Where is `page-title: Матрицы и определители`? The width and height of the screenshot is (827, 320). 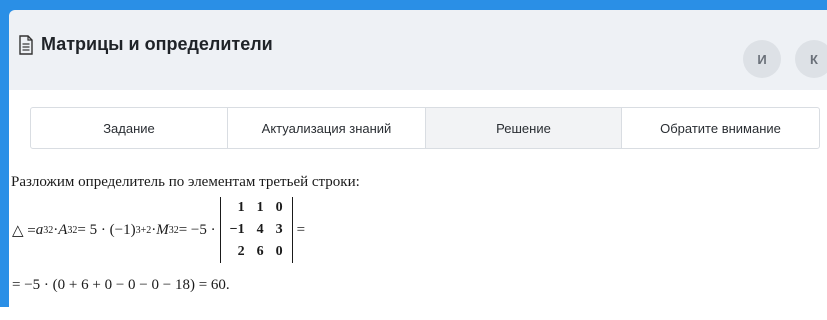
page-title: Матрицы и определители is located at coordinates (157, 44).